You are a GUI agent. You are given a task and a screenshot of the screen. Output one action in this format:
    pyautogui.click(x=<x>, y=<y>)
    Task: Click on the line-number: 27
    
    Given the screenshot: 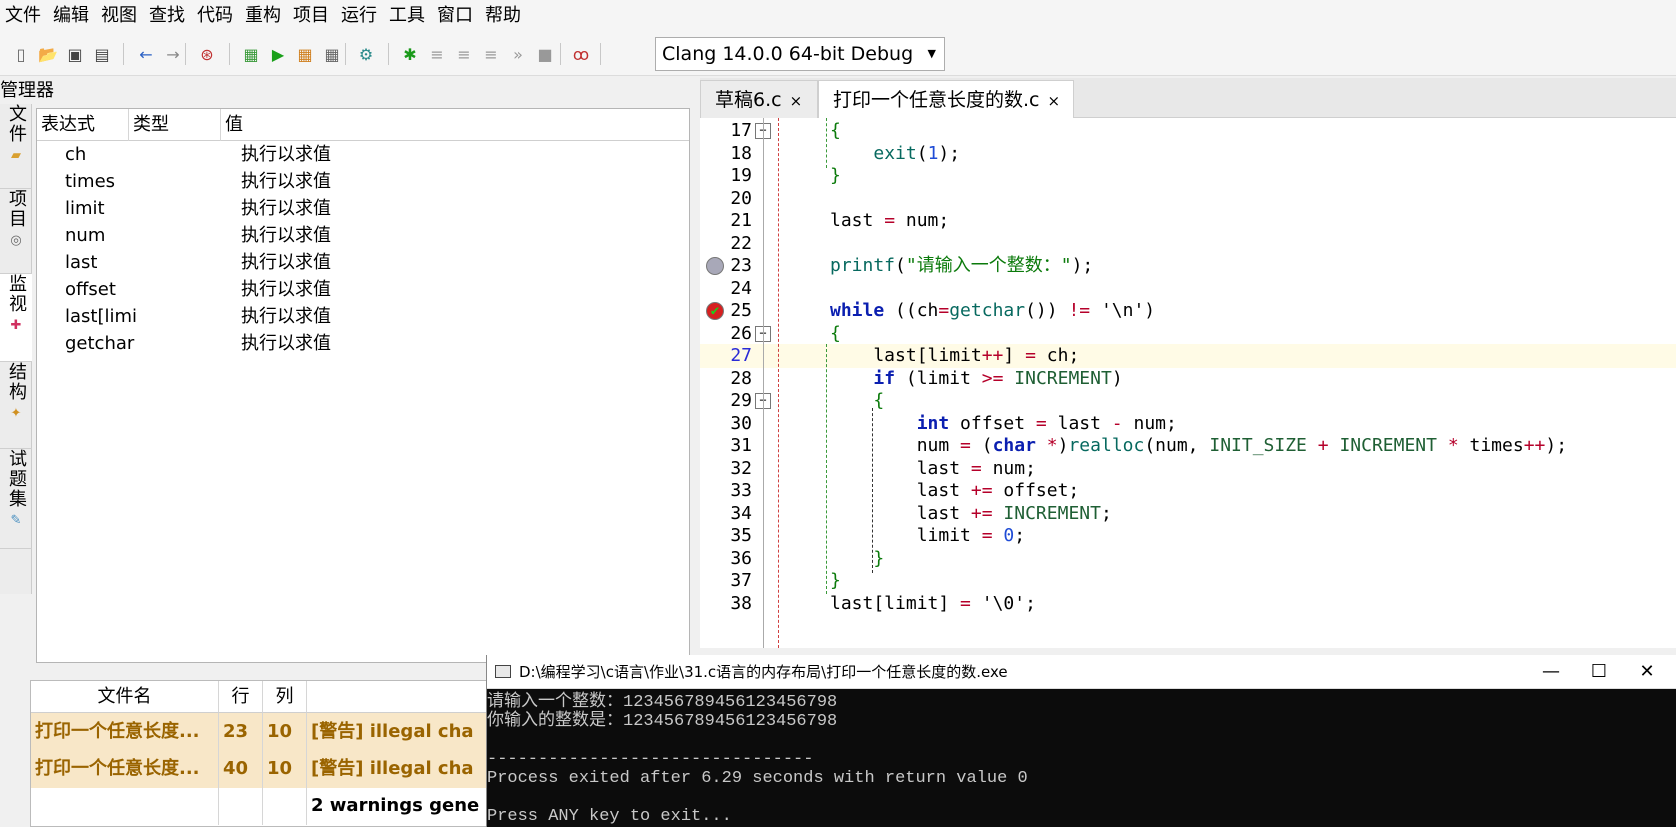 What is the action you would take?
    pyautogui.click(x=726, y=356)
    